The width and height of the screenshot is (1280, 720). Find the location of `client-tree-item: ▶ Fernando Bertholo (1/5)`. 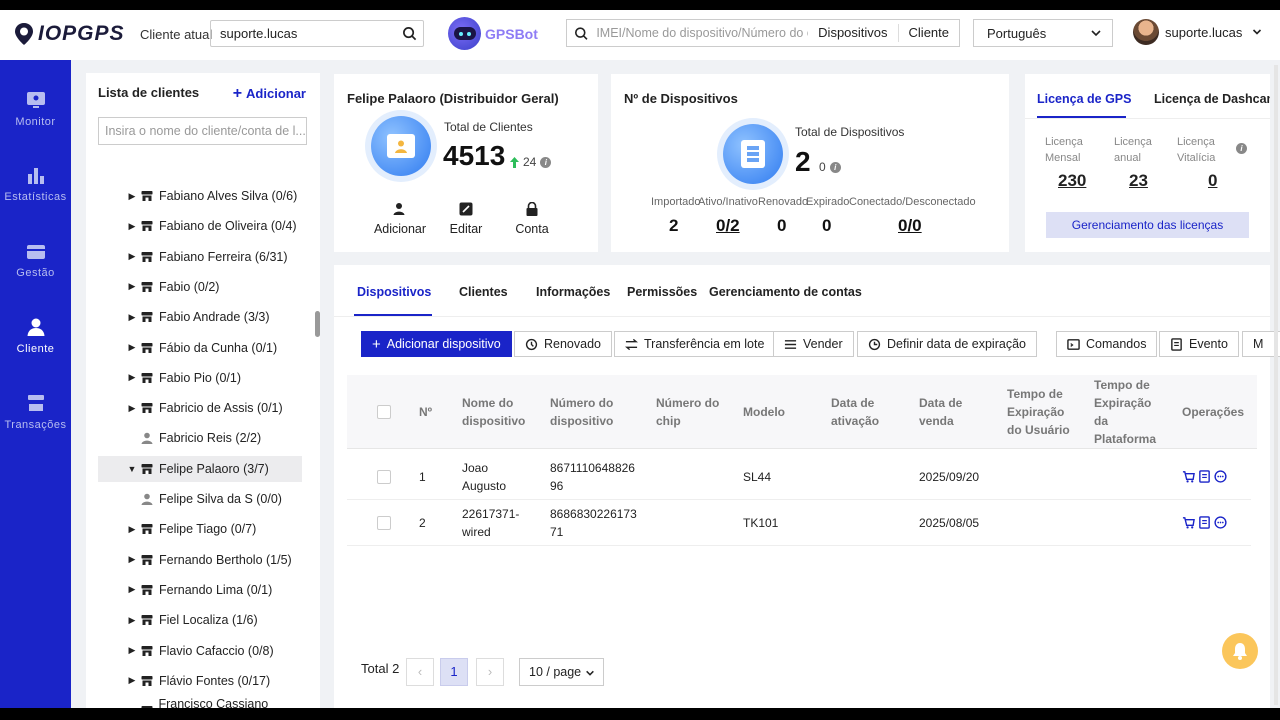

client-tree-item: ▶ Fernando Bertholo (1/5) is located at coordinates (200, 560).